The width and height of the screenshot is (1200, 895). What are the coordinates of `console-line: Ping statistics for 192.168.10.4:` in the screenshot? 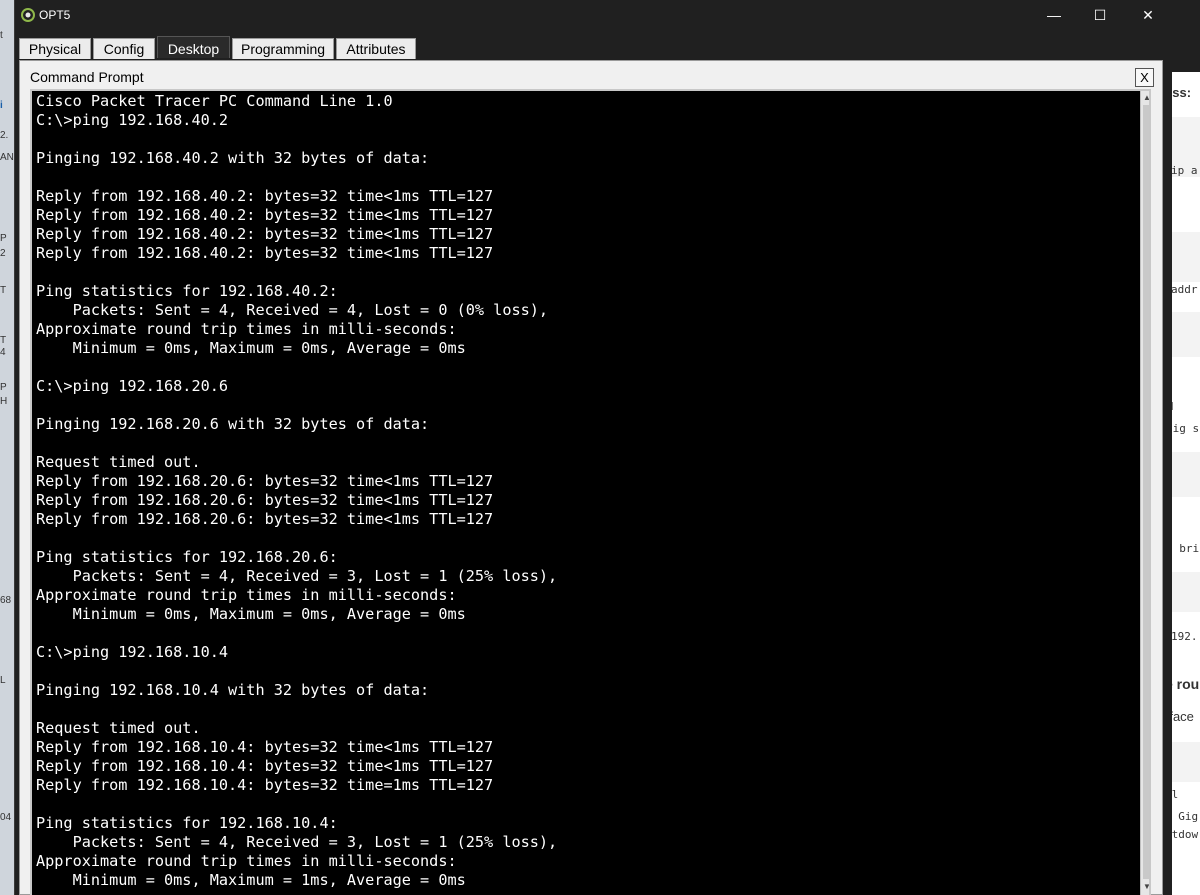 It's located at (187, 823).